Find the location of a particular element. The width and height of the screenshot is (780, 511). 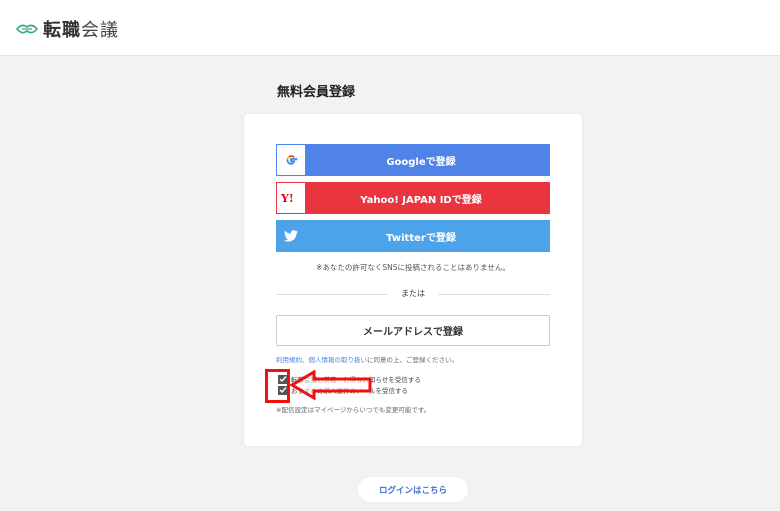

terms-suffix: に同意の上、ご登録ください。 is located at coordinates (412, 360).